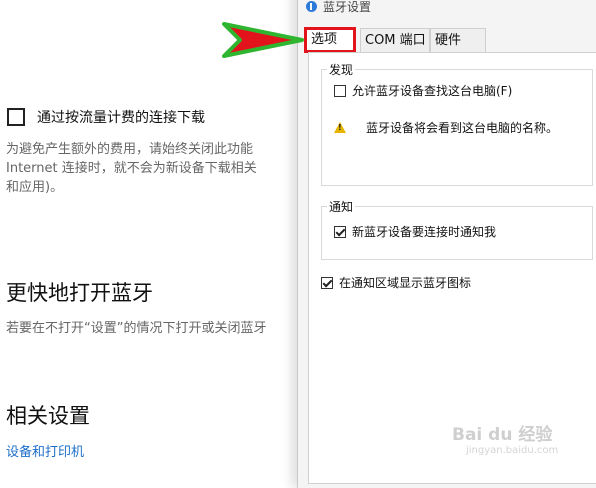 Image resolution: width=596 pixels, height=488 pixels. I want to click on description-line: Internet 连接时，就不会为新设备下载相关, so click(131, 168).